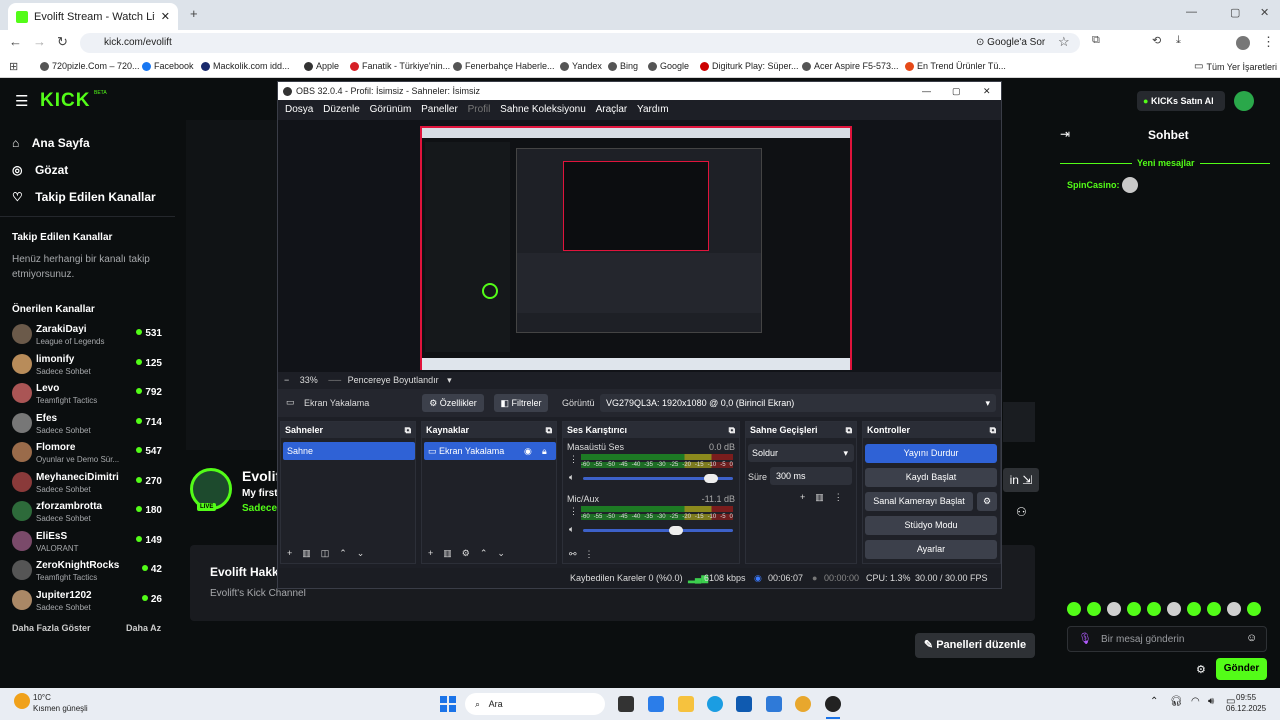  Describe the element at coordinates (51, 628) in the screenshot. I see `show-more-link: Daha Fazla Göster` at that location.